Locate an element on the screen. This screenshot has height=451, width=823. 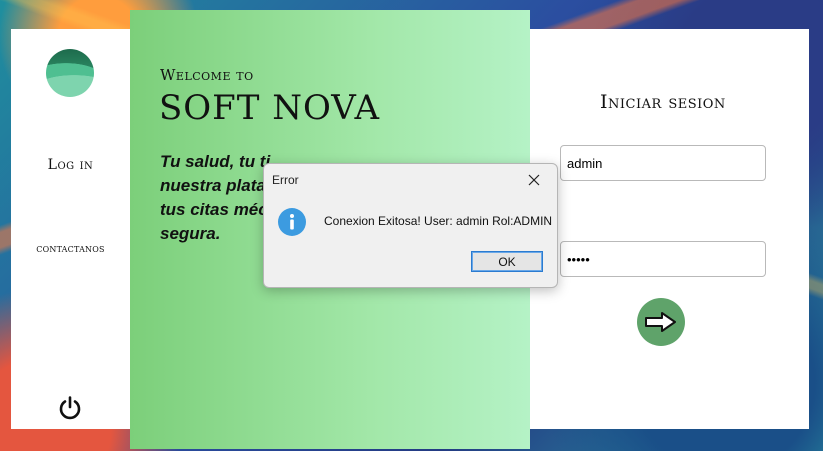
submit-button is located at coordinates (661, 322).